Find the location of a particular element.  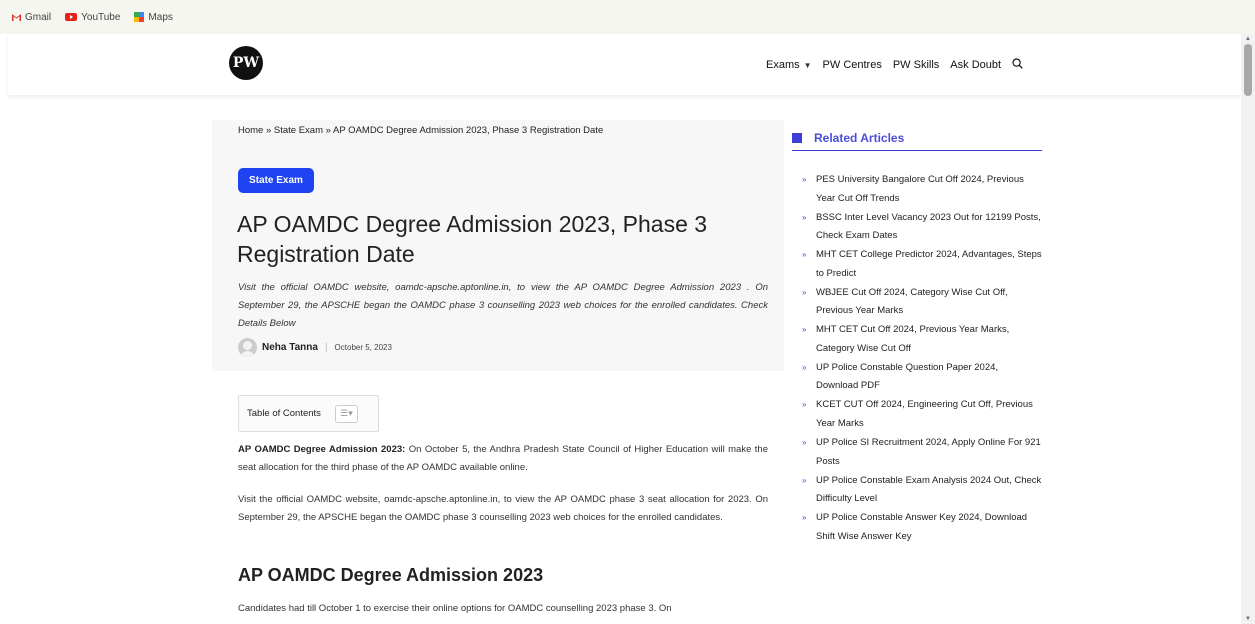

related-heading-label: Related Articles is located at coordinates (859, 138).